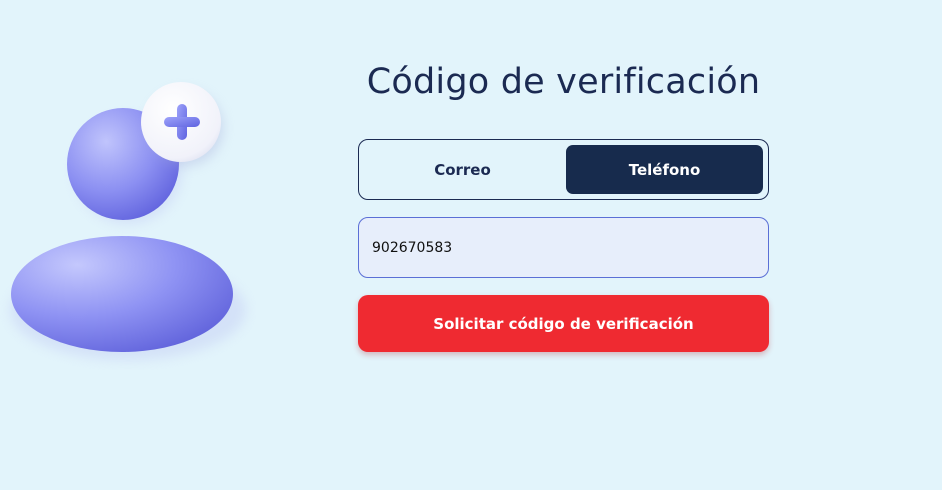  Describe the element at coordinates (462, 169) in the screenshot. I see `tab-correo: Correo` at that location.